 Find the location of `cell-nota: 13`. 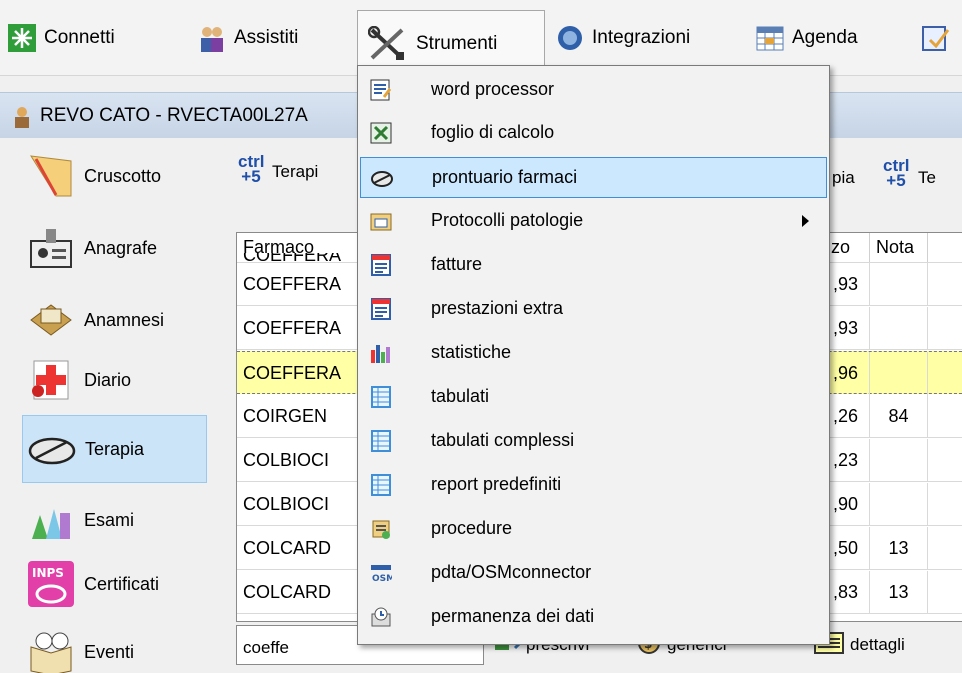

cell-nota: 13 is located at coordinates (899, 548).